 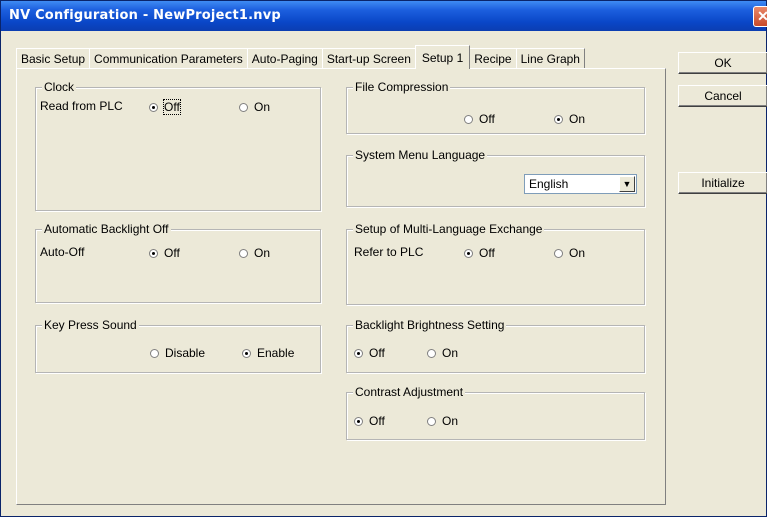 I want to click on tab-auto-paging: Auto-Paging, so click(x=284, y=58).